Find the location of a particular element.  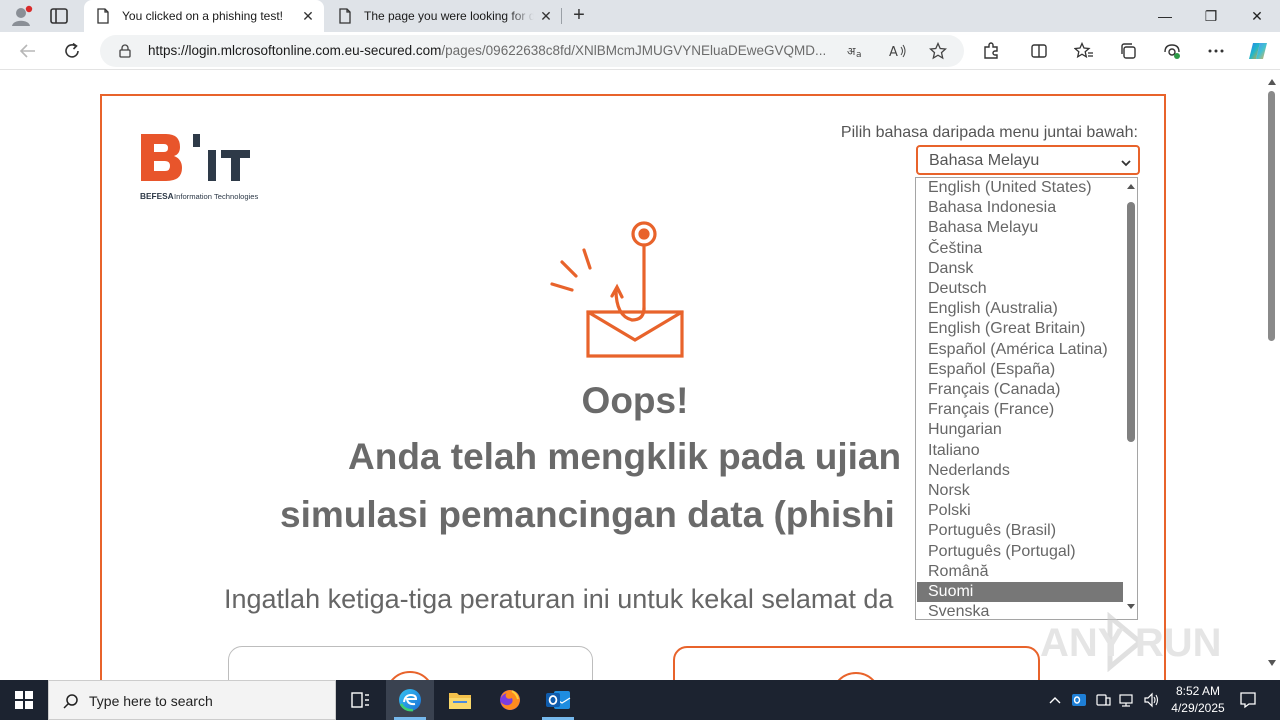

language-option: Dansk is located at coordinates (1020, 269).